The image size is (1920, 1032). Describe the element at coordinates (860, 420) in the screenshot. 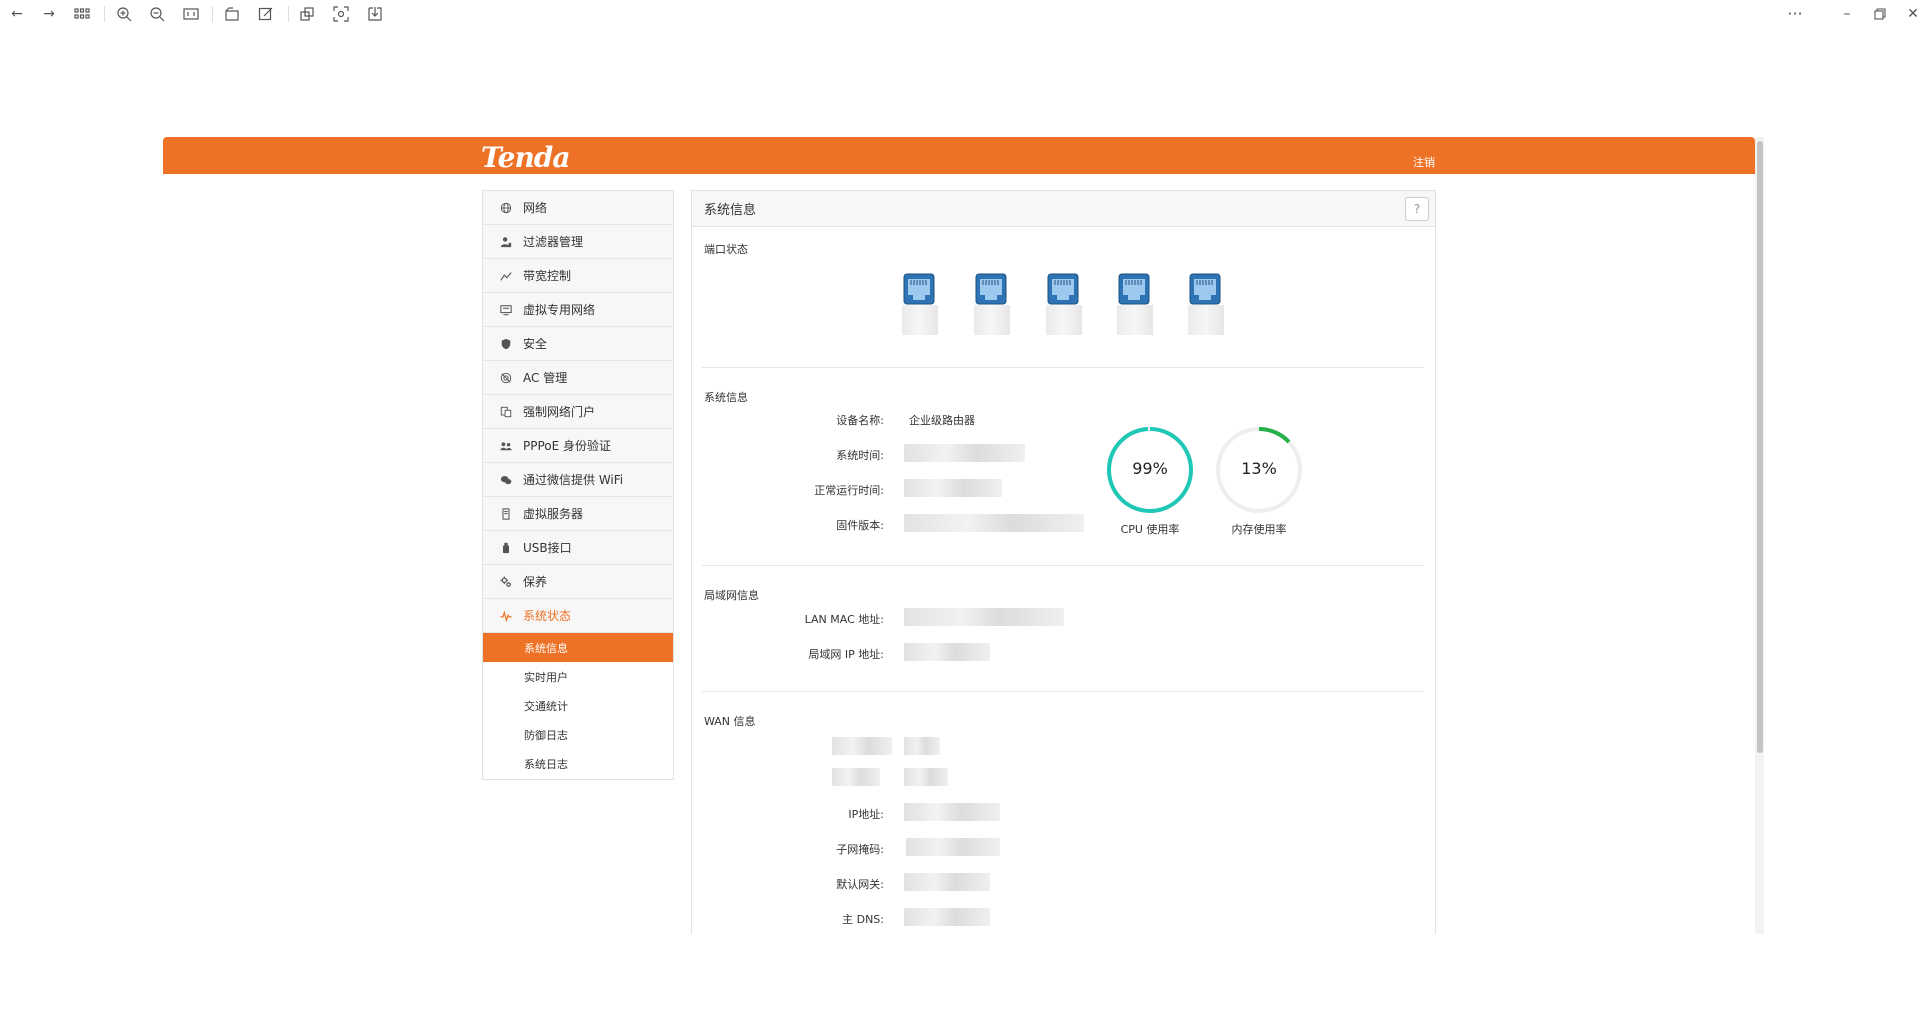

I see `device-name-label: 设备名称:` at that location.